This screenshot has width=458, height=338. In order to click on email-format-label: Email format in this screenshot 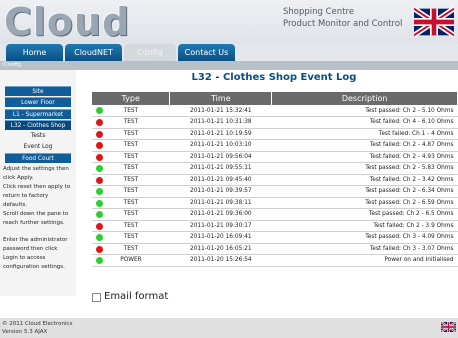, I will do `click(136, 296)`.